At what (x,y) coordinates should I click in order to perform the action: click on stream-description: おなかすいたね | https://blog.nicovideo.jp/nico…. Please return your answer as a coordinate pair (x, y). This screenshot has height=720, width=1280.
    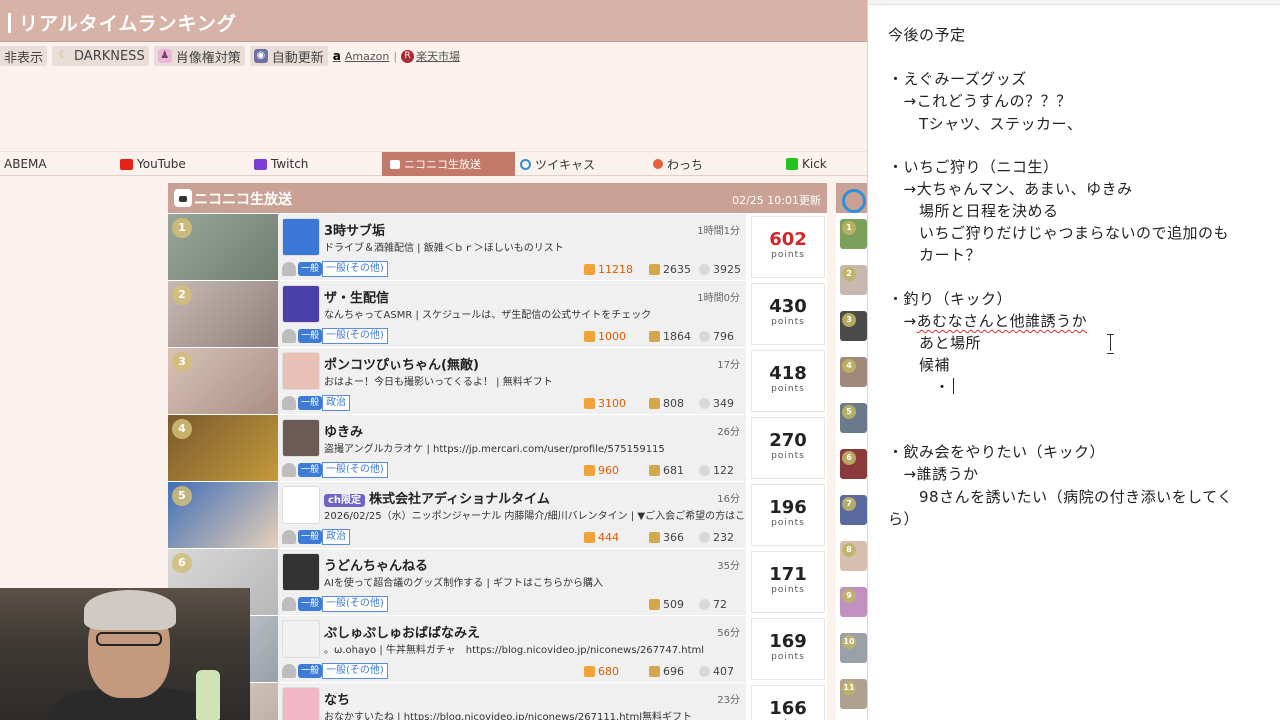
    Looking at the image, I should click on (508, 716).